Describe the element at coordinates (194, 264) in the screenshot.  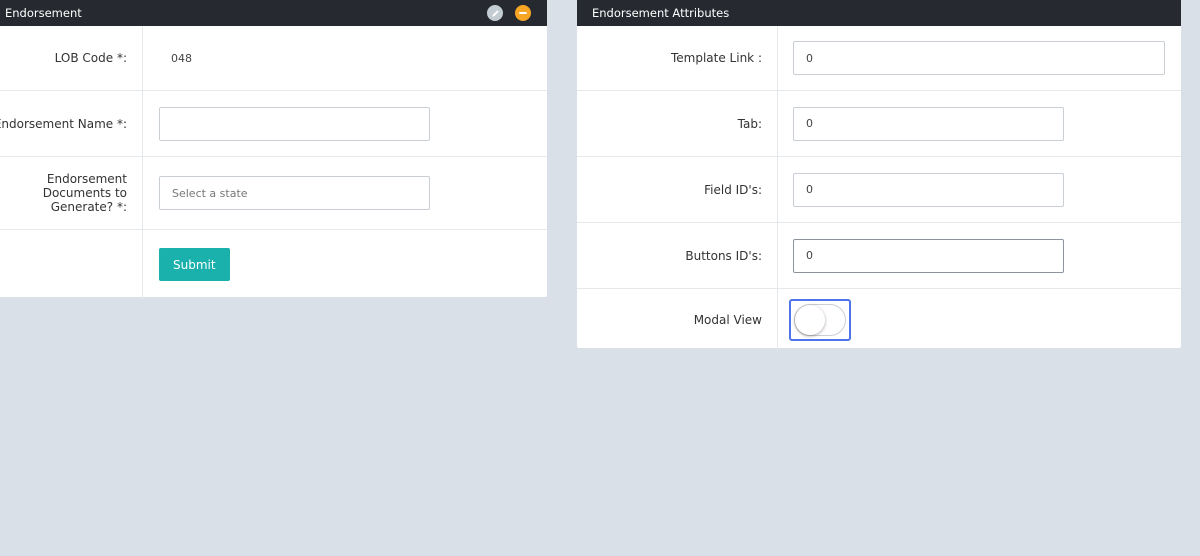
I see `submit-button: Submit` at that location.